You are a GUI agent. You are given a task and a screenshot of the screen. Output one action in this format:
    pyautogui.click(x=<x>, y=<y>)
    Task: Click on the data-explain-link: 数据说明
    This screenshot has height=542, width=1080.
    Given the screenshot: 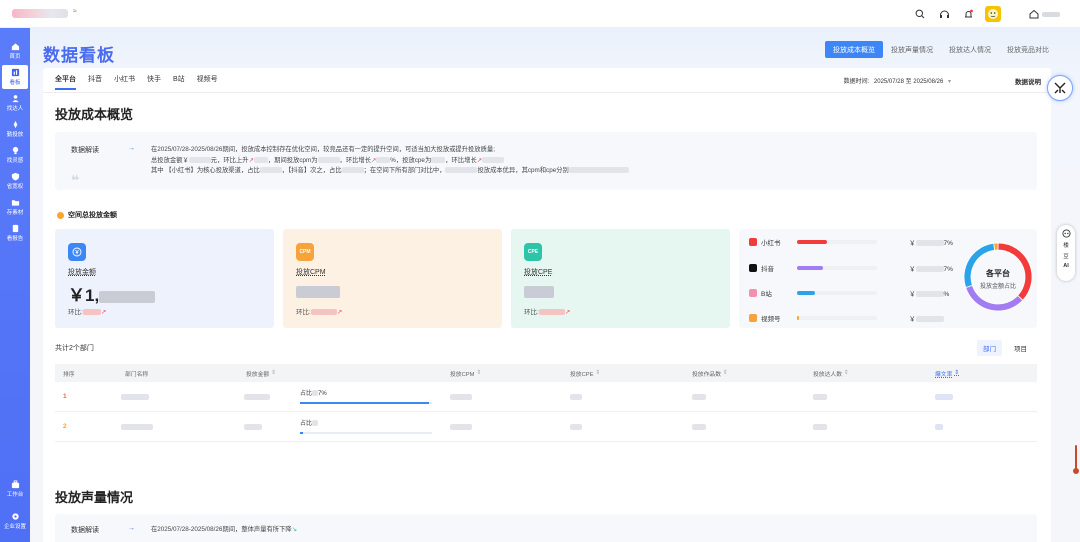 What is the action you would take?
    pyautogui.click(x=1028, y=81)
    